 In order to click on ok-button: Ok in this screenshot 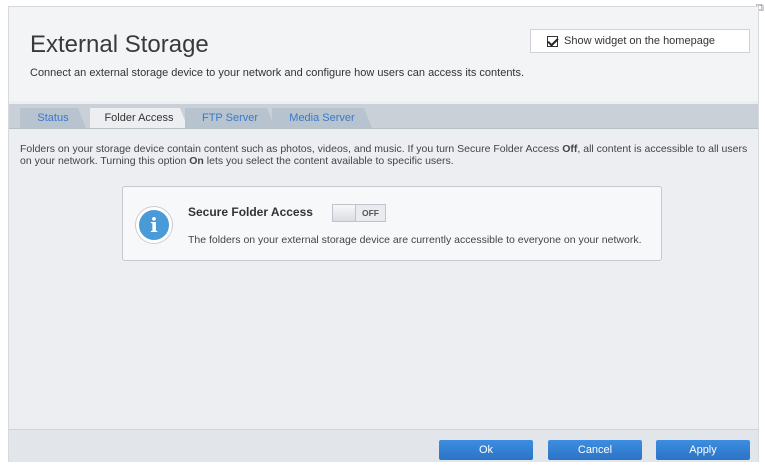, I will do `click(486, 450)`.